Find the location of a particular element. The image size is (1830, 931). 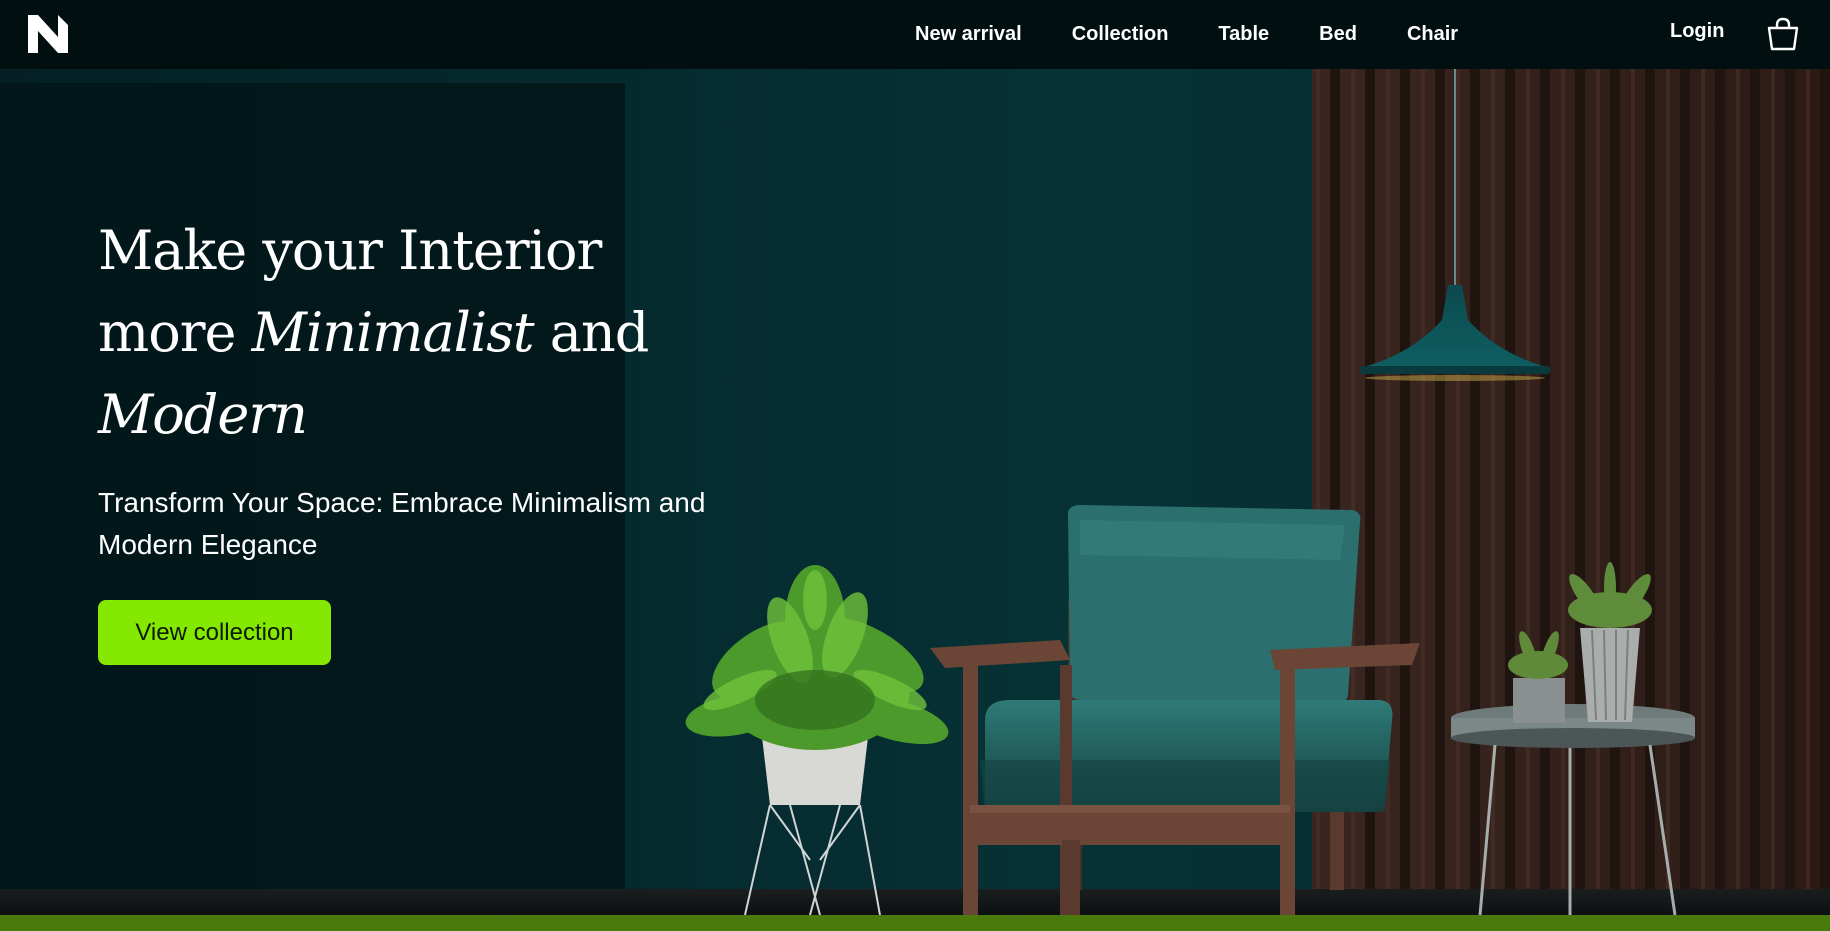

shopping-bag-icon is located at coordinates (1783, 34).